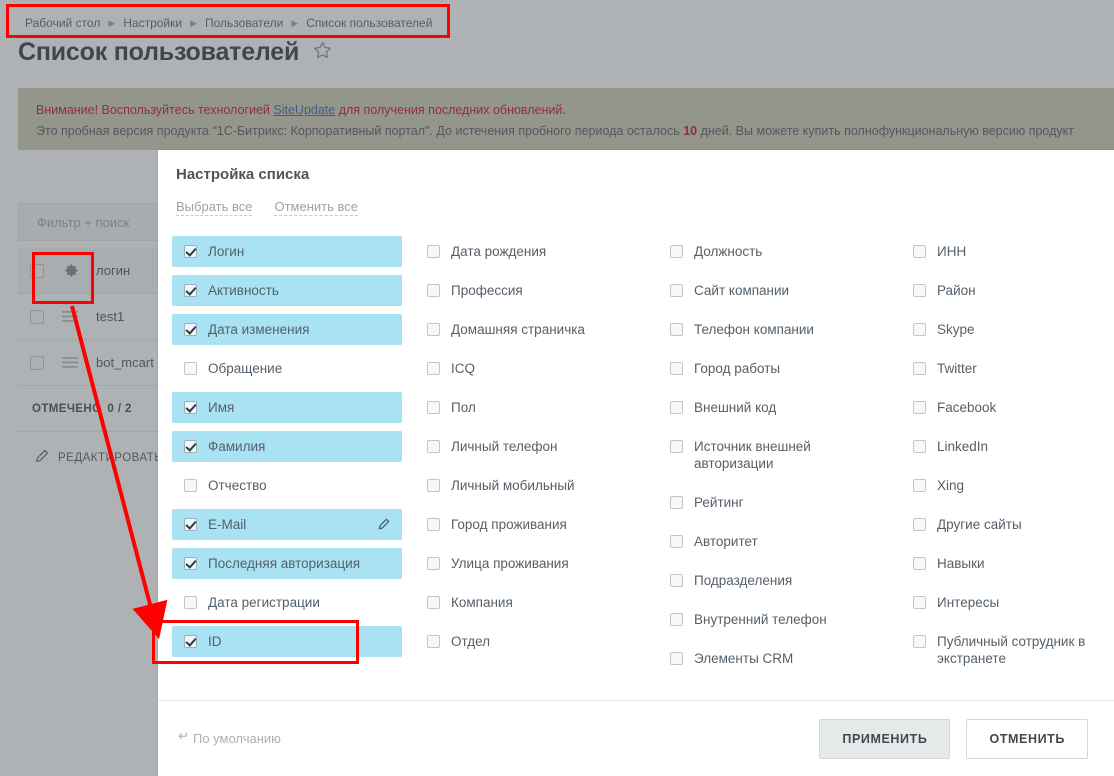 This screenshot has width=1114, height=776. Describe the element at coordinates (536, 407) in the screenshot. I see `option-gender: Пол` at that location.